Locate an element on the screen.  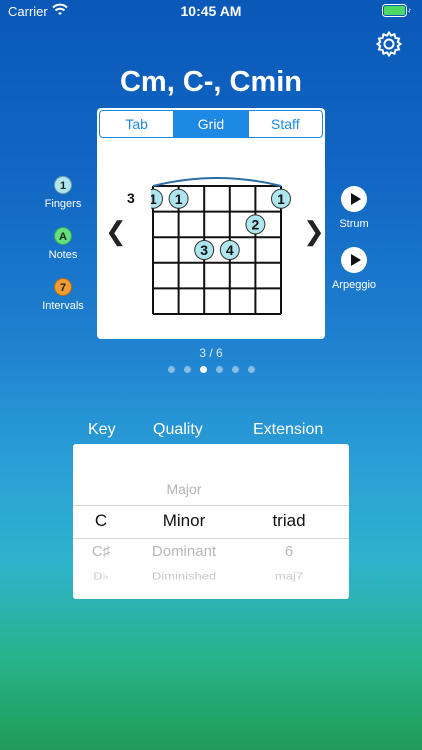
legend-fingers: 1 Fingers is located at coordinates (63, 193).